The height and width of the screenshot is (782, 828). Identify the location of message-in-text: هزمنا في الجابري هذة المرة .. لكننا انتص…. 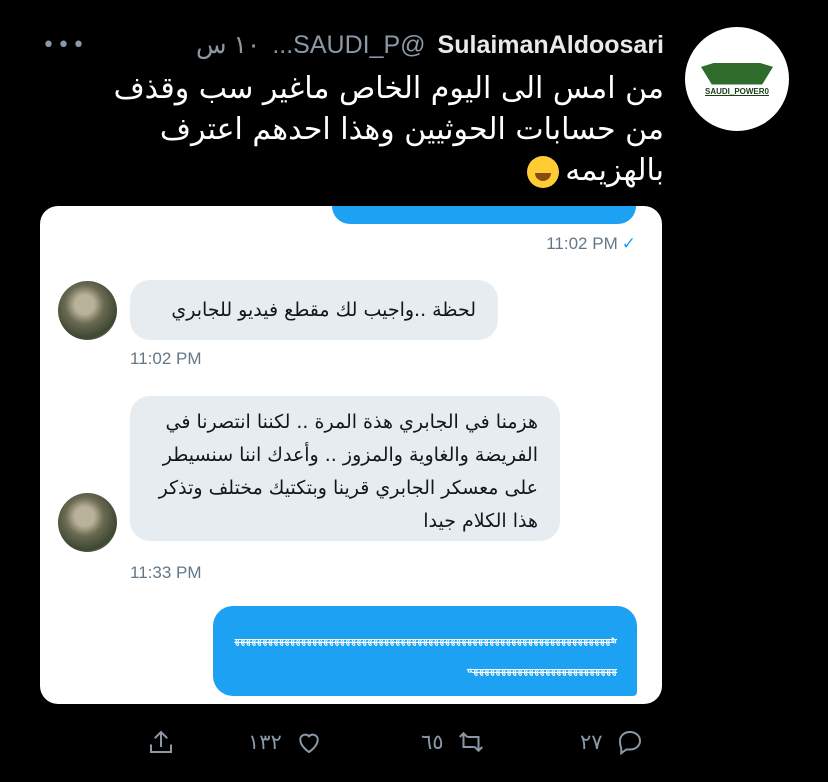
(348, 471).